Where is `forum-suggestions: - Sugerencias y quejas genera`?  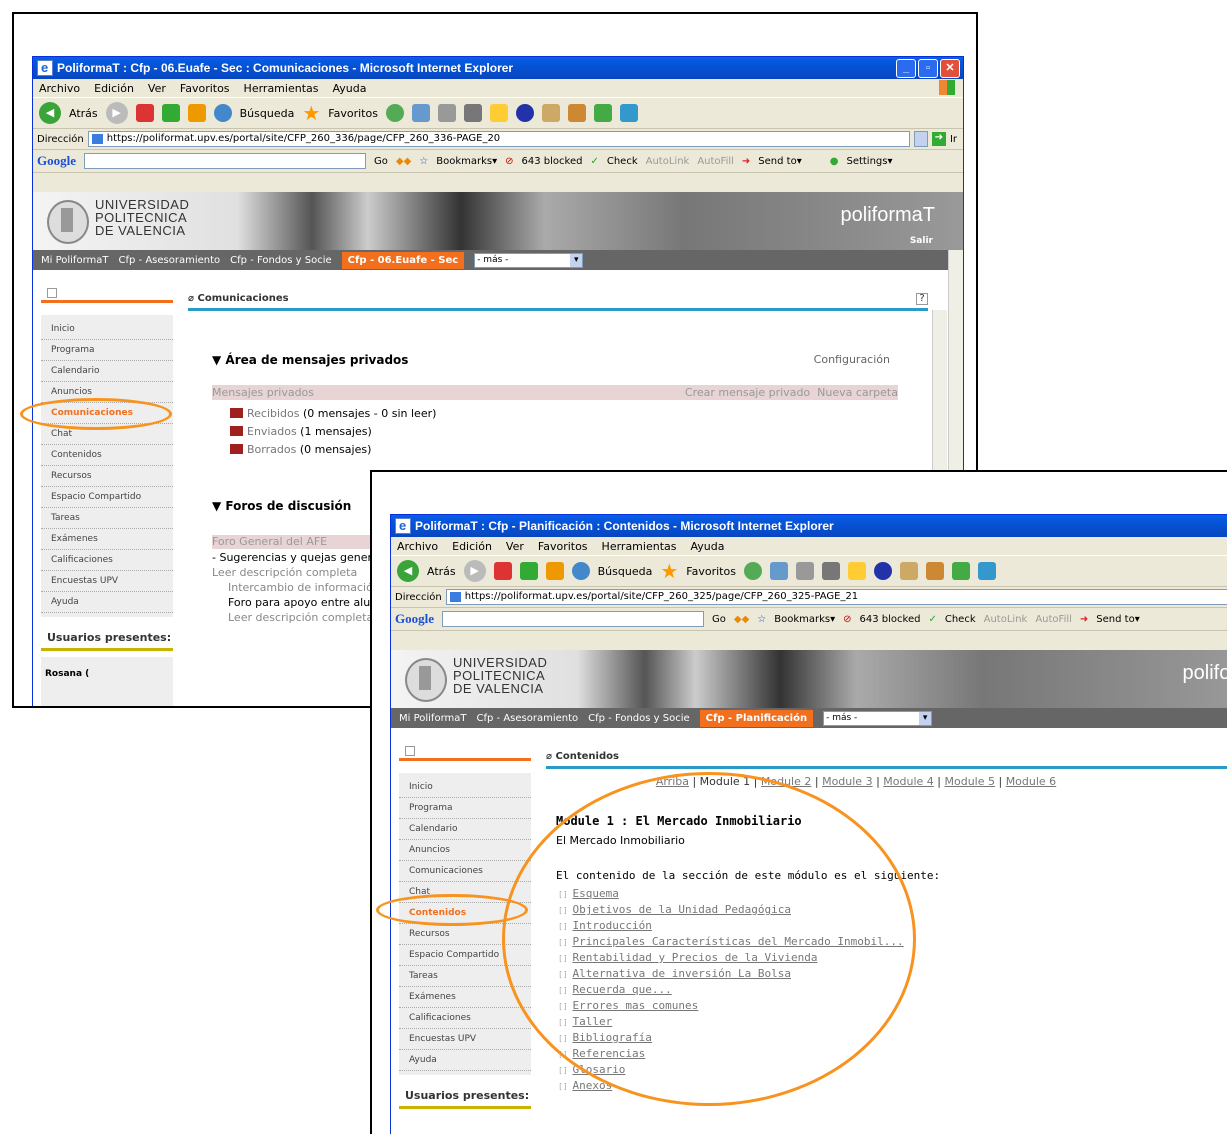 forum-suggestions: - Sugerencias y quejas genera is located at coordinates (295, 557).